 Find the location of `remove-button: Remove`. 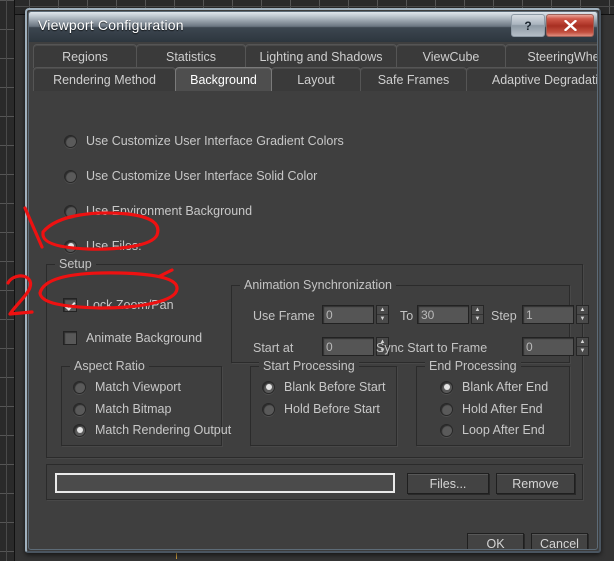

remove-button: Remove is located at coordinates (535, 483).